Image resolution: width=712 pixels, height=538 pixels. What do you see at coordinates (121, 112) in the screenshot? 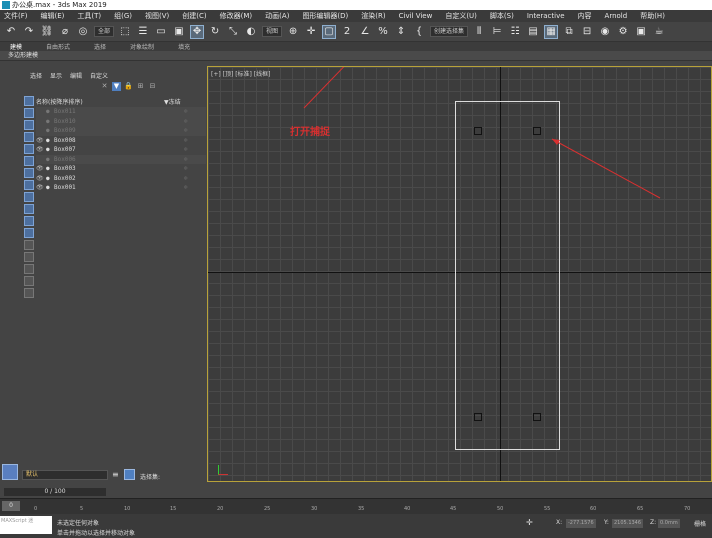
I see `list-item: ● Box011 ❄` at bounding box center [121, 112].